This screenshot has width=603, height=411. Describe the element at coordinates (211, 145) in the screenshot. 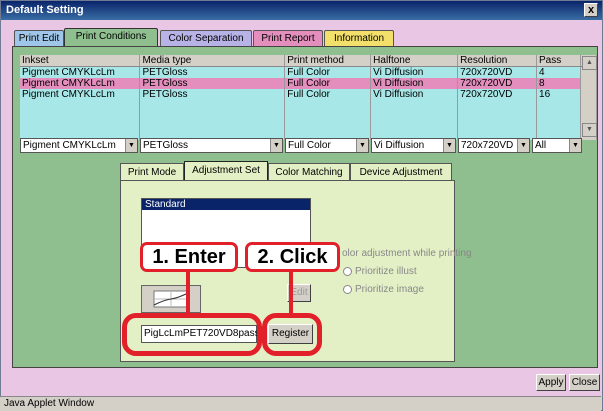

I see `media-type-select: PETGloss ▼` at that location.